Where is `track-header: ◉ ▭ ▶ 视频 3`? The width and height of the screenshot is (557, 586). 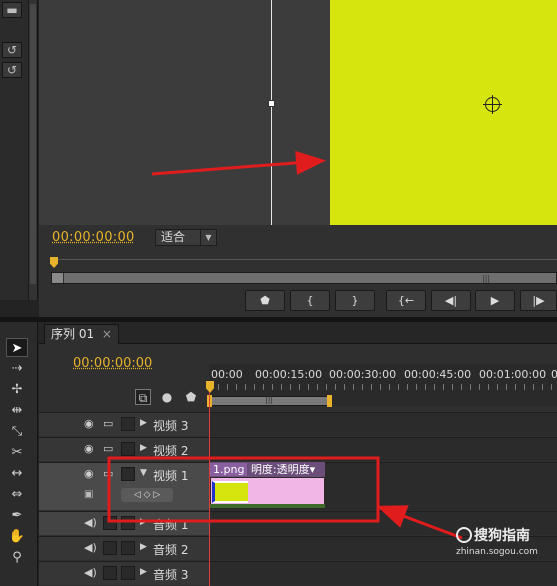
track-header: ◉ ▭ ▶ 视频 3 is located at coordinates (124, 424).